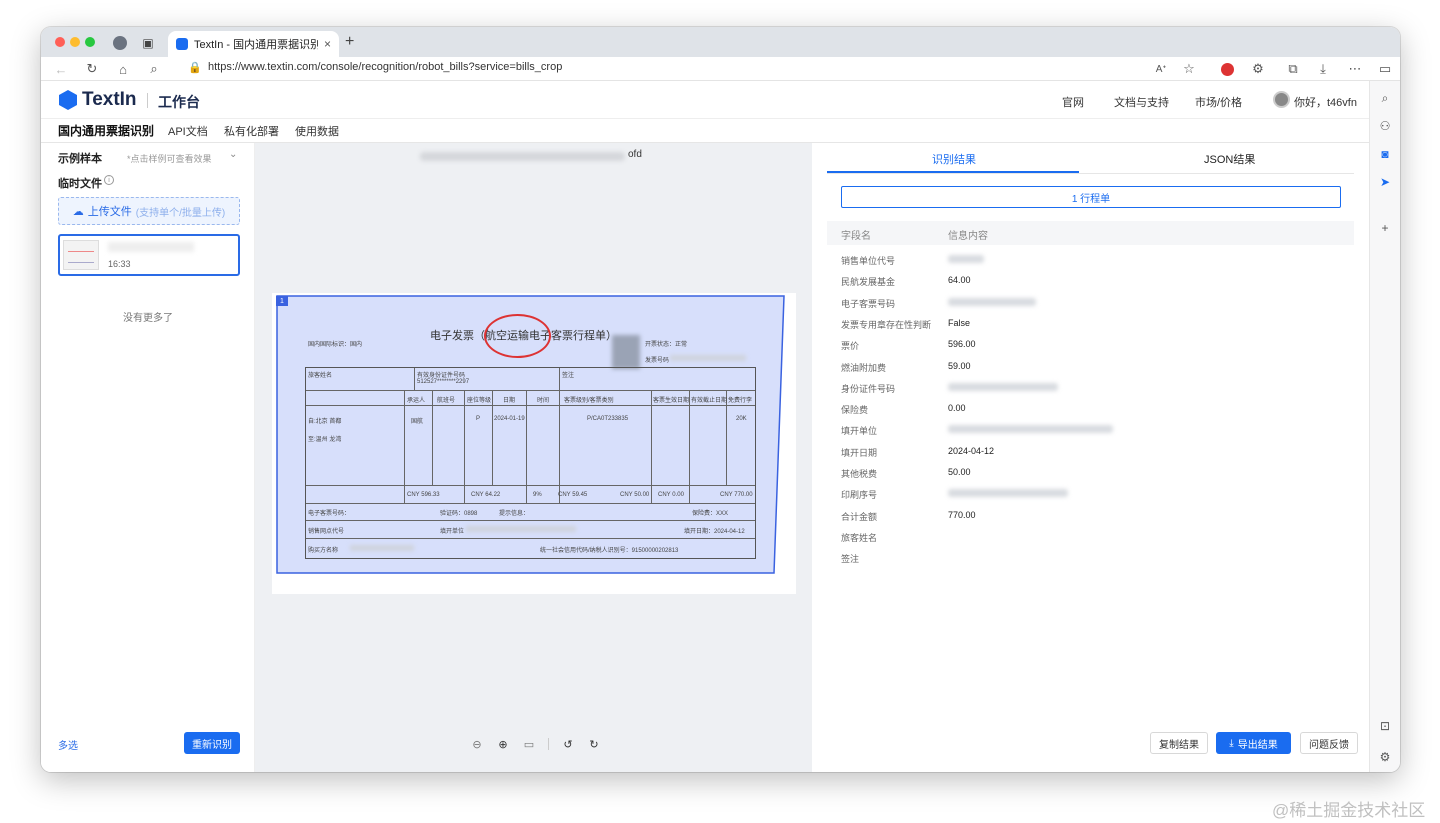  What do you see at coordinates (148, 43) in the screenshot?
I see `sidebar-toggle-icon: ▣` at bounding box center [148, 43].